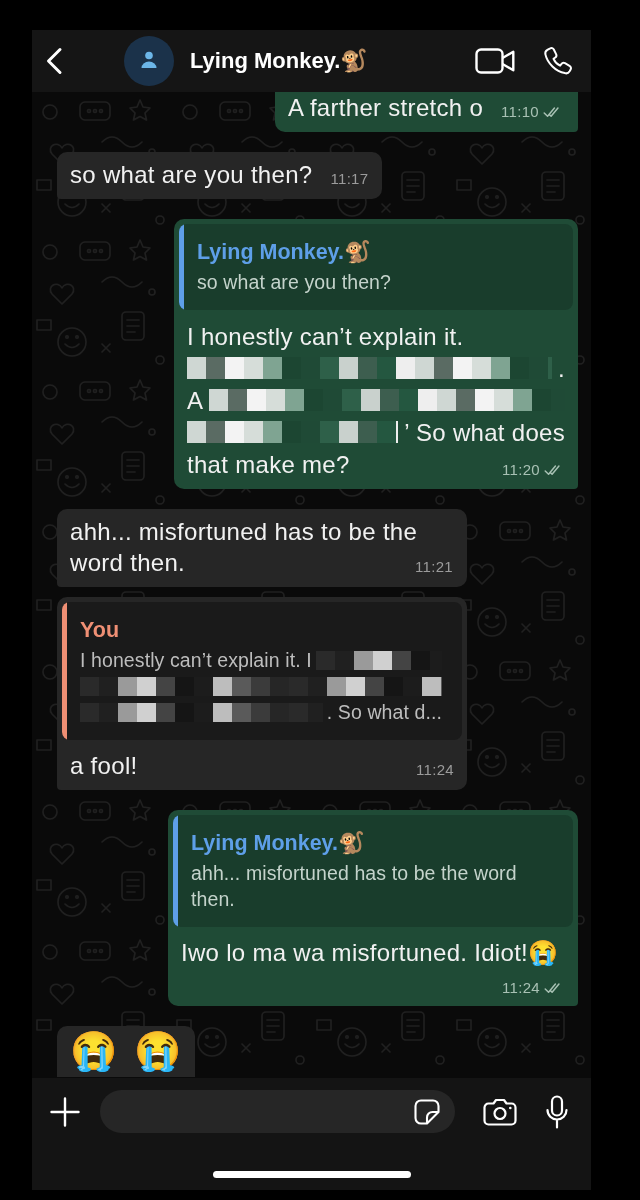  I want to click on microphone-icon, so click(557, 1111).